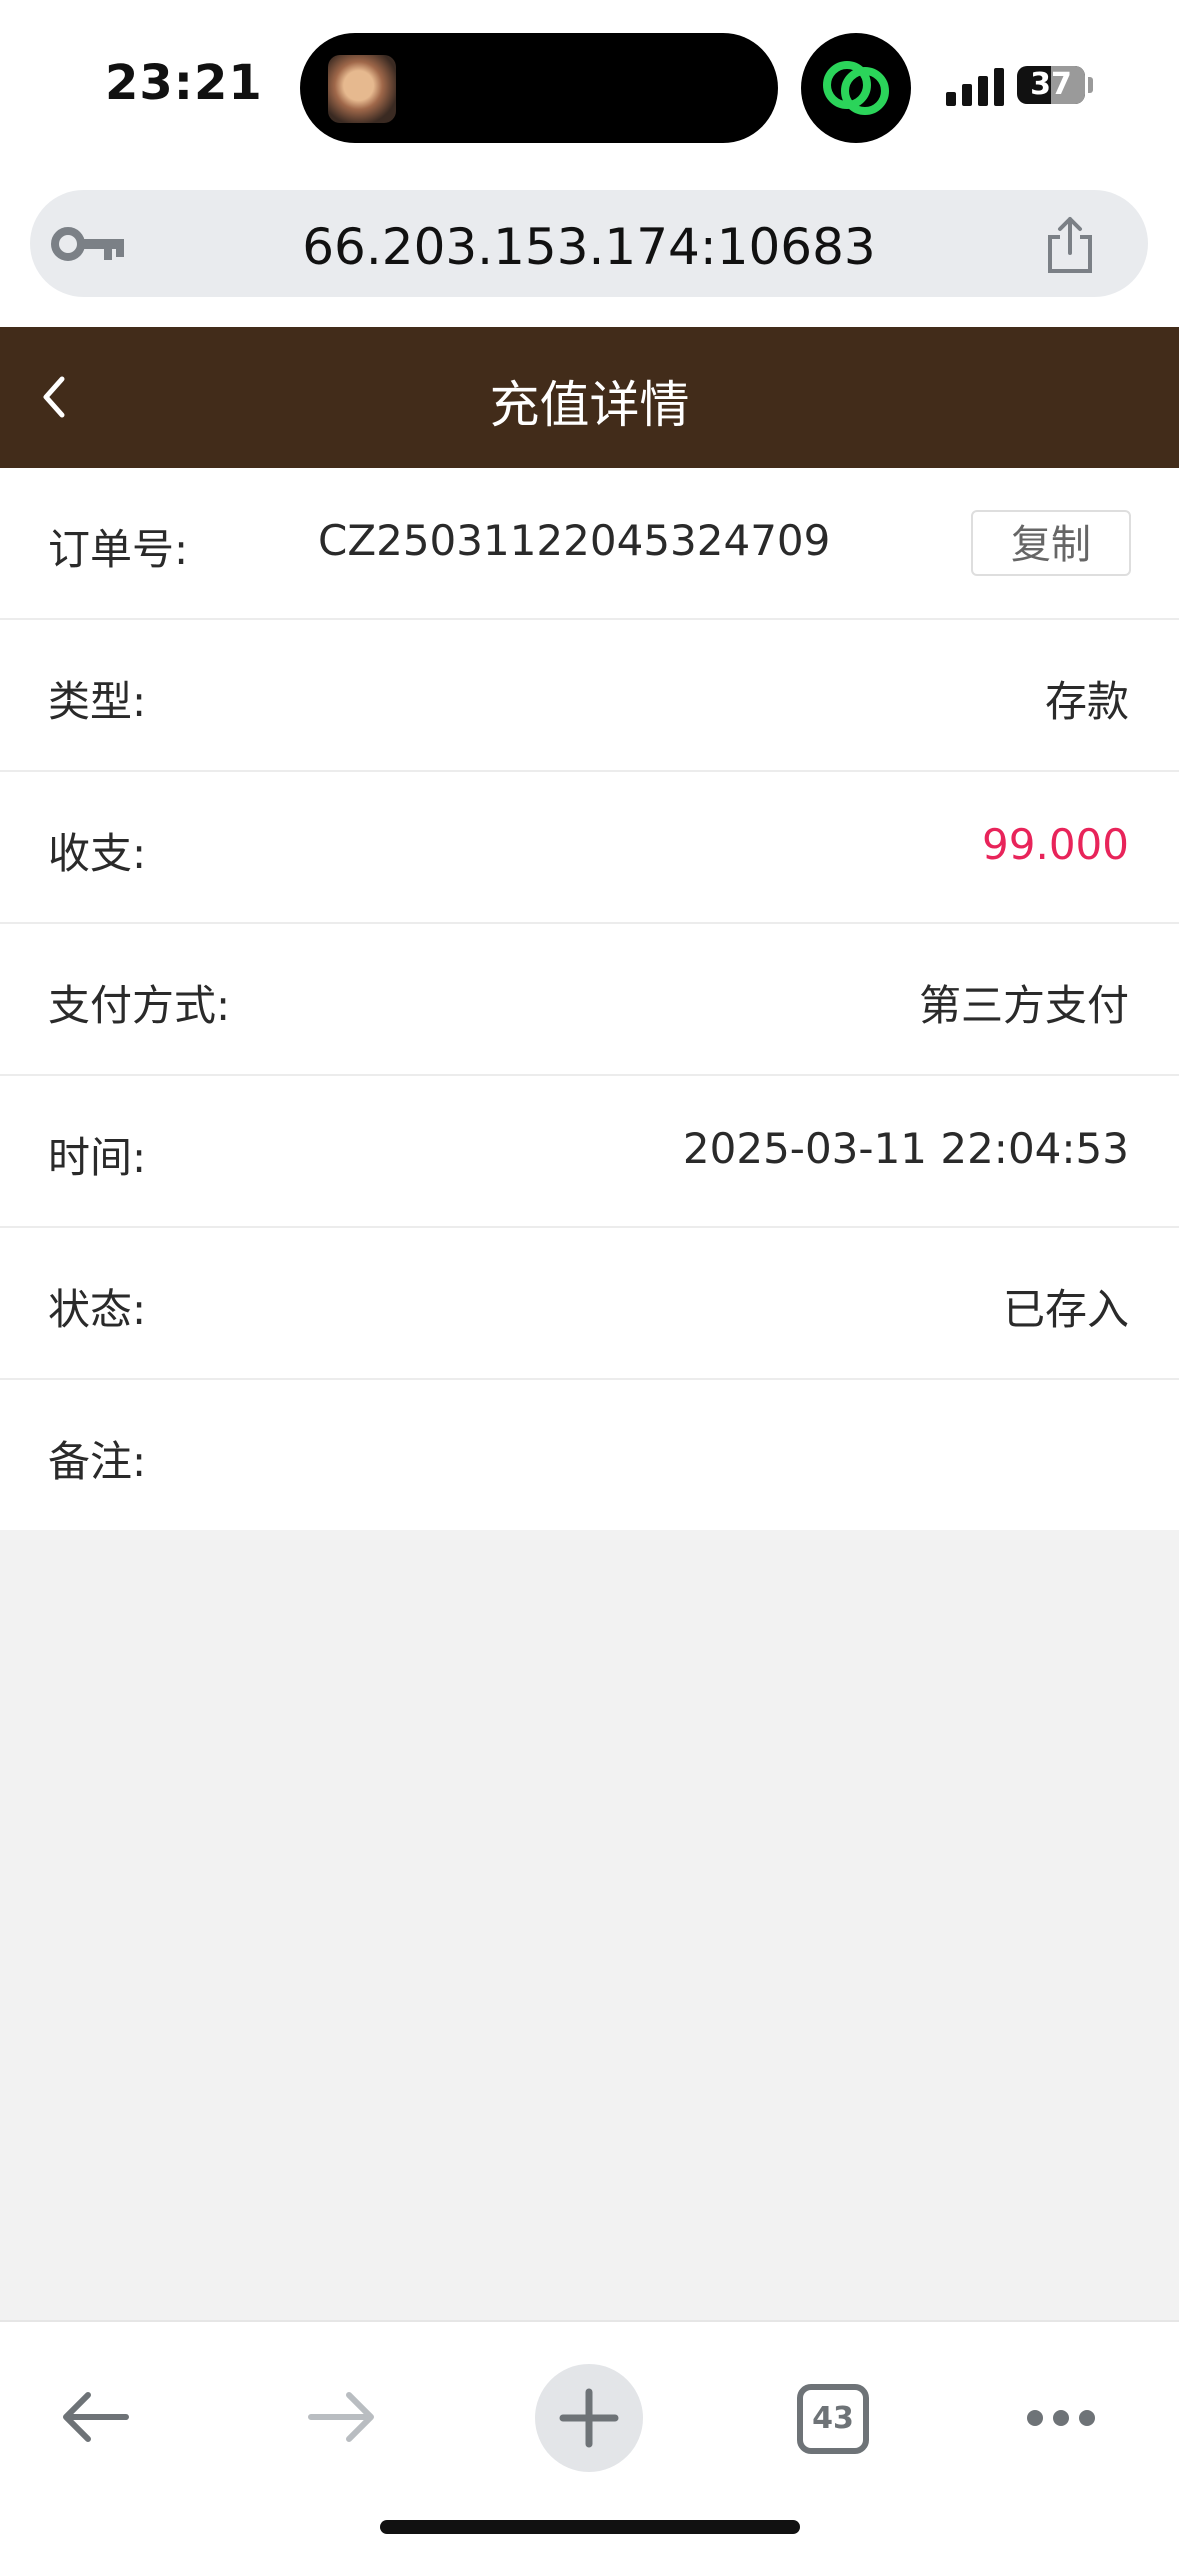 The height and width of the screenshot is (2558, 1179). I want to click on battery-nub, so click(1090, 85).